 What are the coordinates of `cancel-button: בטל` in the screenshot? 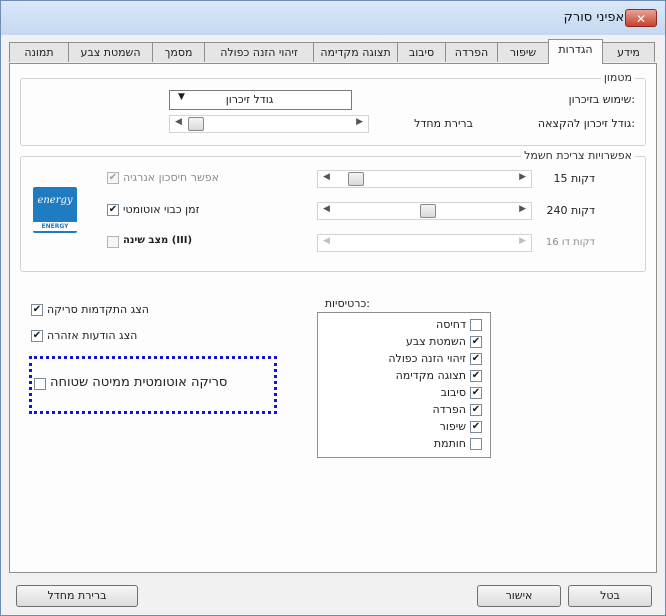 It's located at (610, 596).